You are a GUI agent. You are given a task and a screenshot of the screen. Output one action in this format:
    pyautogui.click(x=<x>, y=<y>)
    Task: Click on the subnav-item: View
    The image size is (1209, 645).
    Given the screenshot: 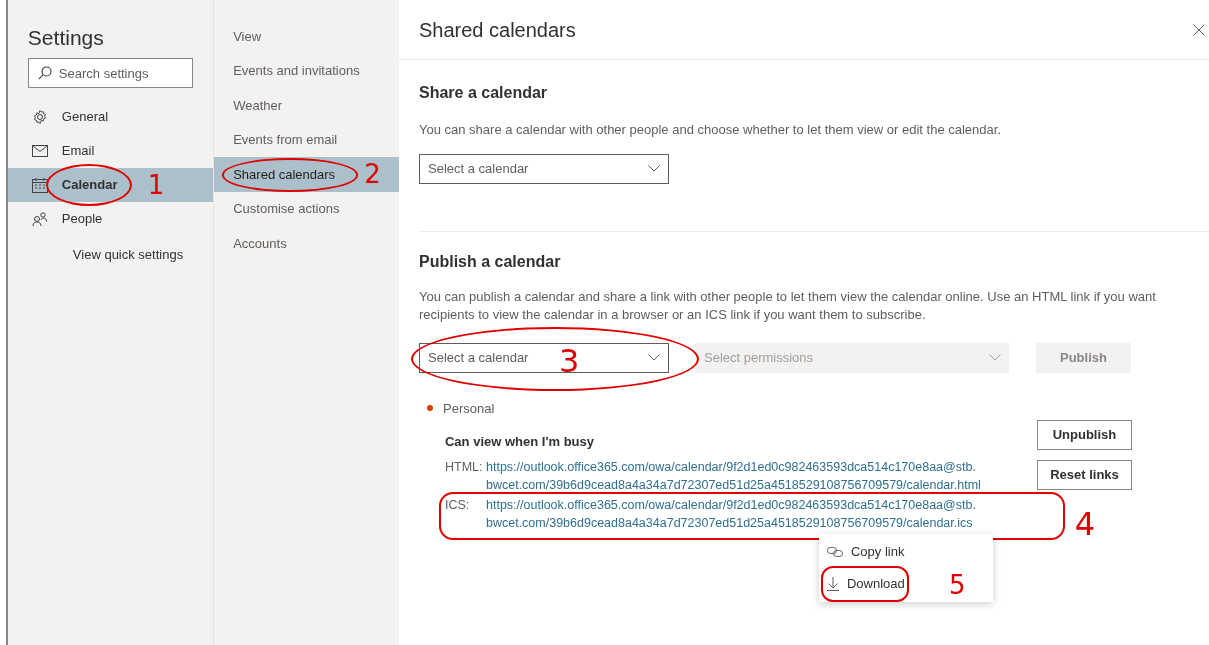 What is the action you would take?
    pyautogui.click(x=306, y=36)
    